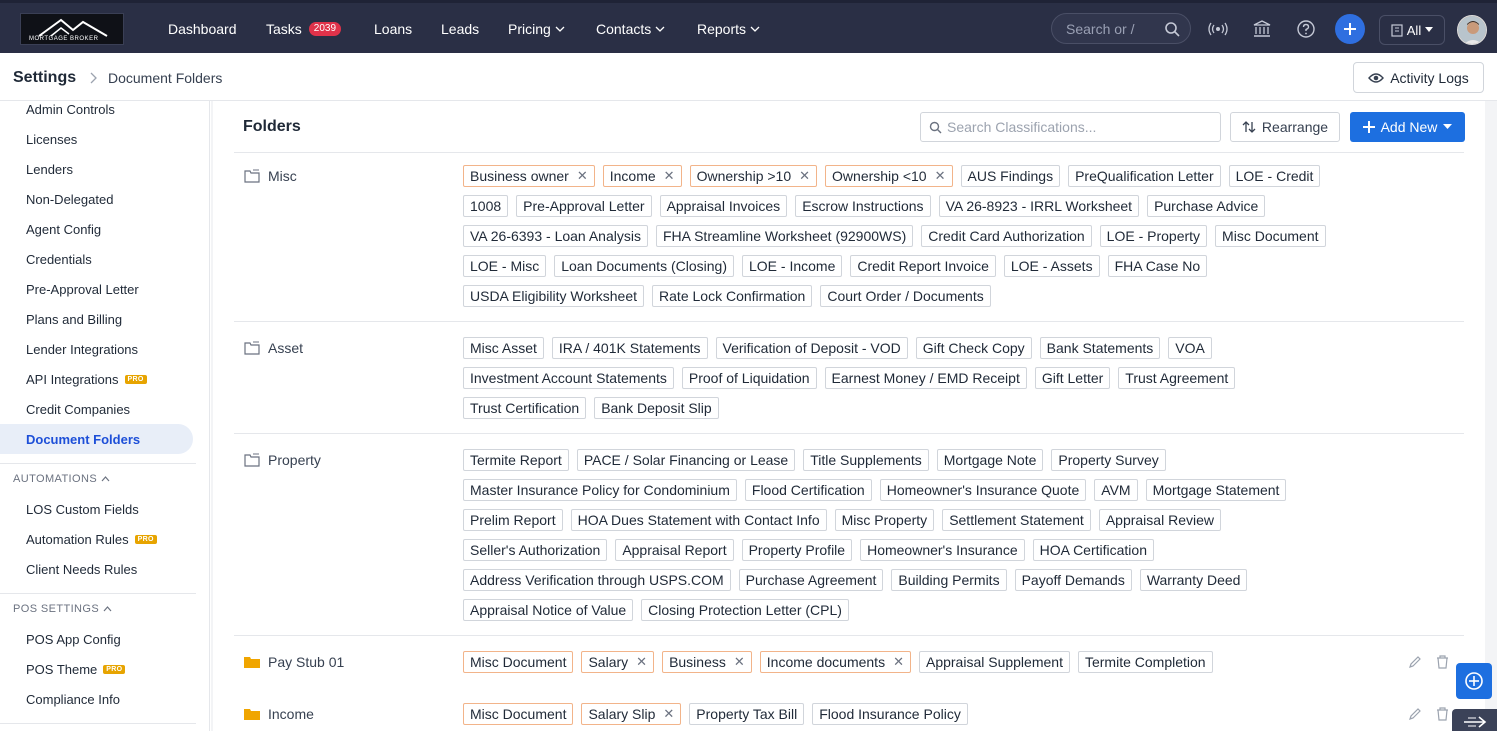 The height and width of the screenshot is (731, 1497). I want to click on classification-tag: Appraisal Invoices, so click(723, 206).